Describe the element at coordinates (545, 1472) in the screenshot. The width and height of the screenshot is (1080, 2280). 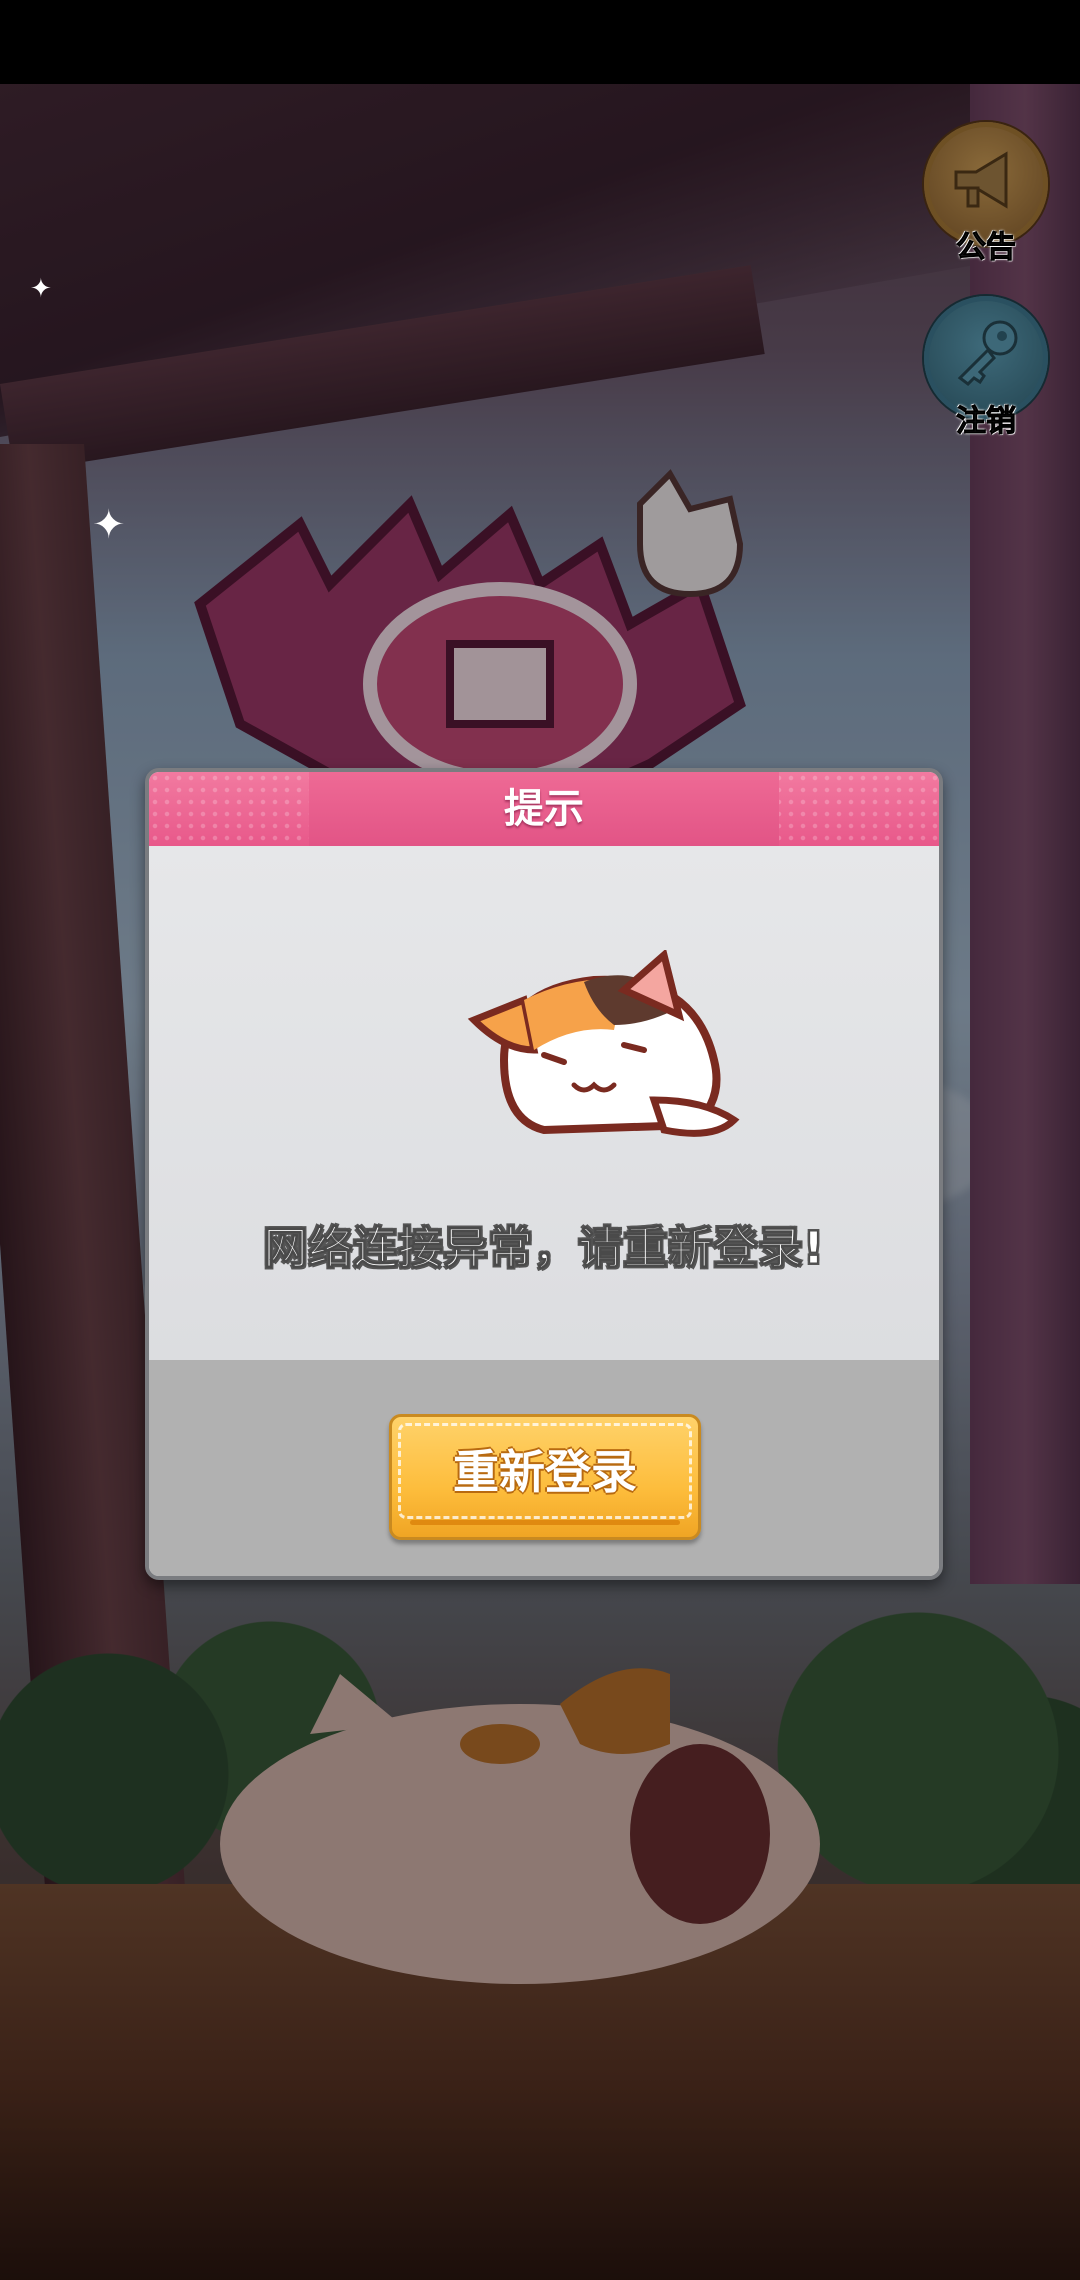
I see `relogin-button-label: 重新登录` at that location.